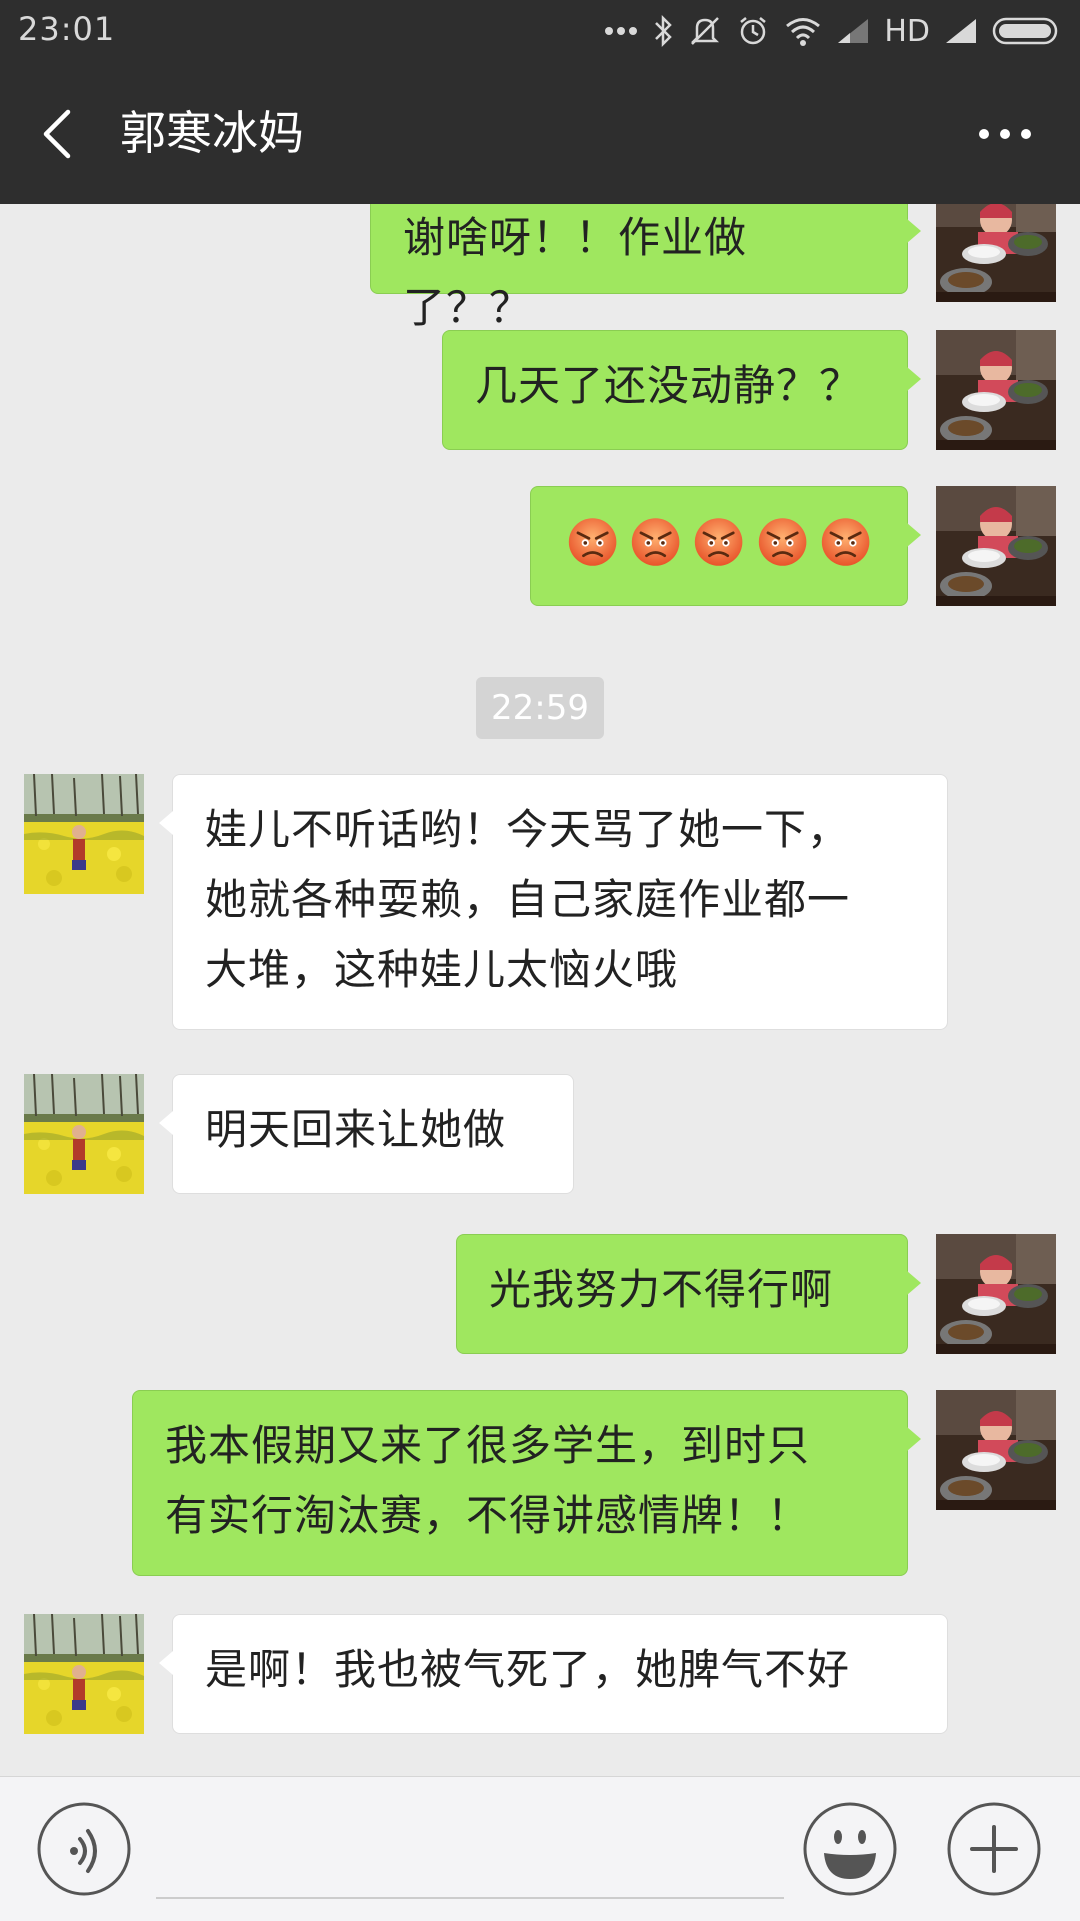  Describe the element at coordinates (67, 29) in the screenshot. I see `status-time: 23:01` at that location.